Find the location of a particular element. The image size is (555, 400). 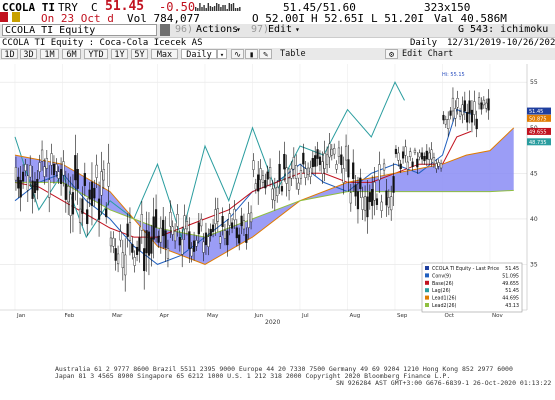

edit-menu: Edit is located at coordinates (280, 29).